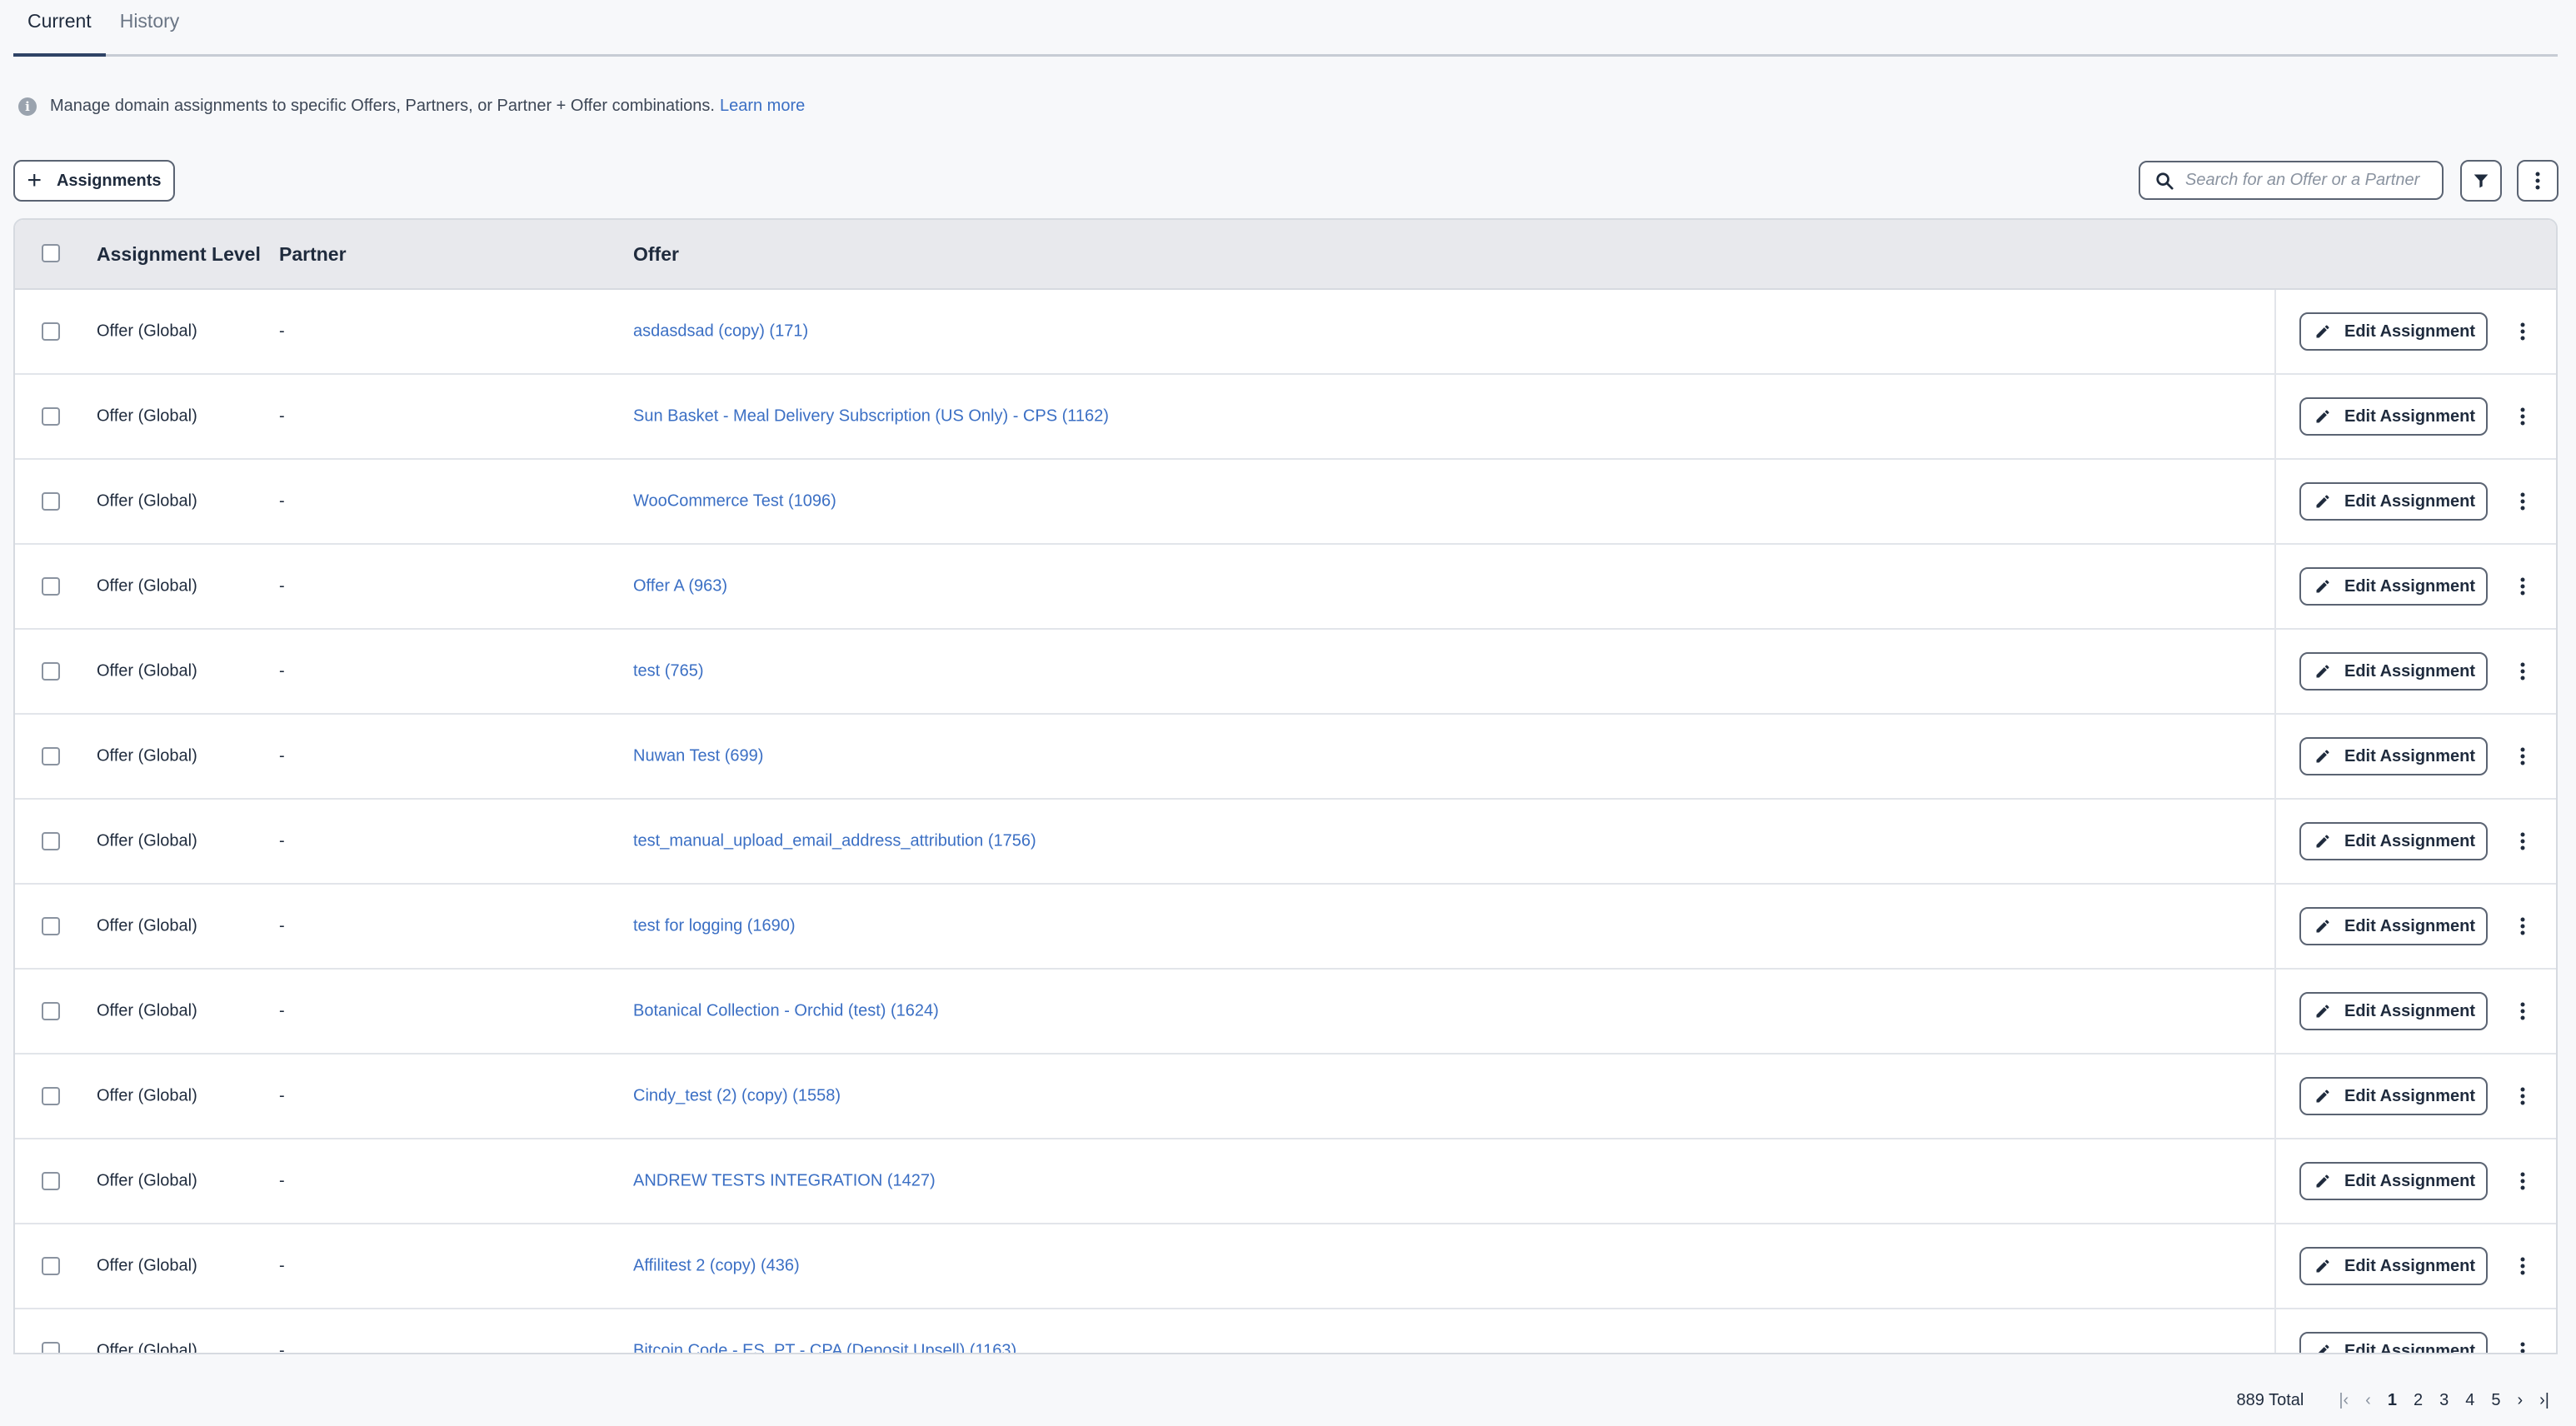  Describe the element at coordinates (2469, 1400) in the screenshot. I see `page-number-4: 4` at that location.